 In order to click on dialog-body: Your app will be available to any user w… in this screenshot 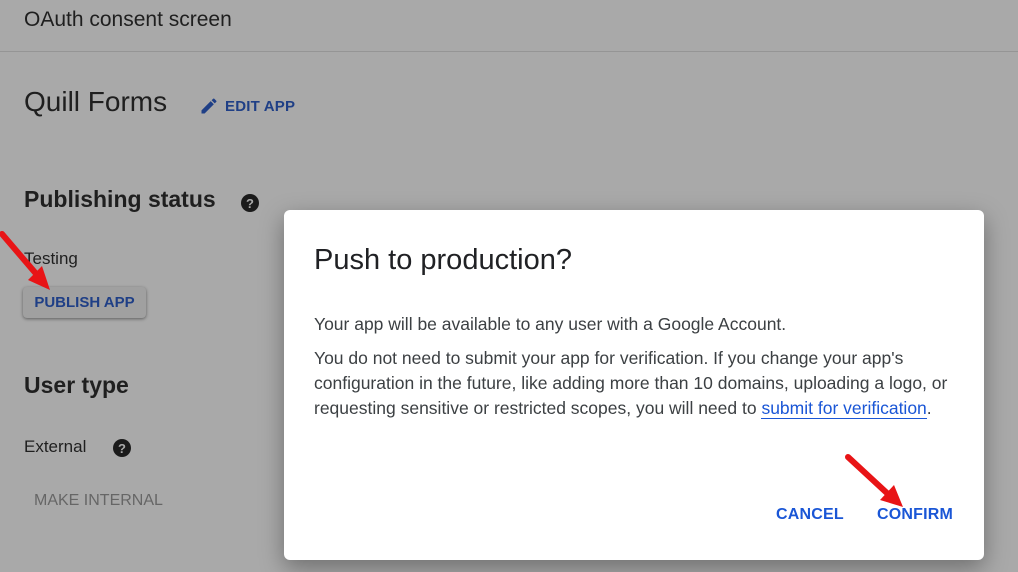, I will do `click(634, 366)`.